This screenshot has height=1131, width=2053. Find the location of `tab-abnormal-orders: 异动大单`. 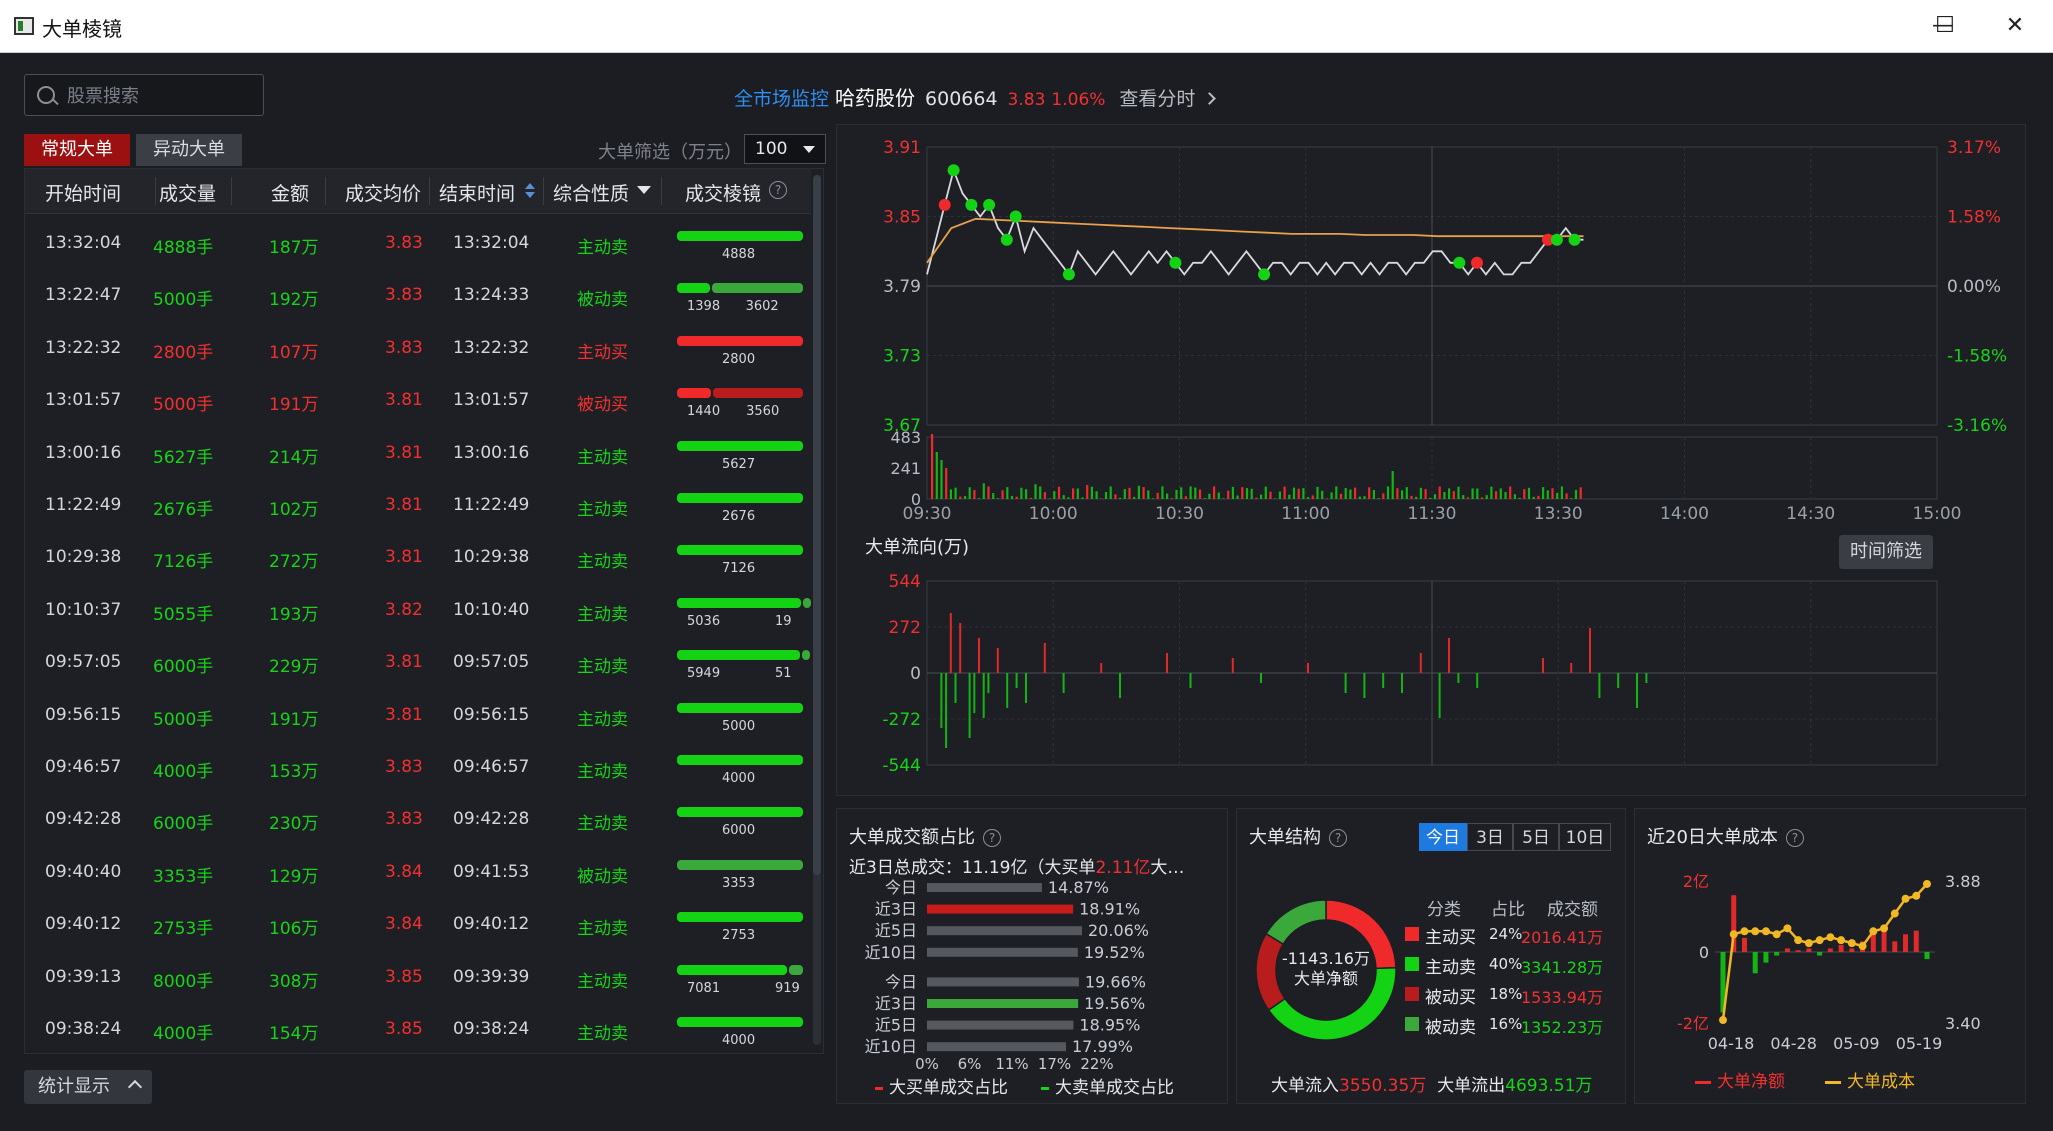

tab-abnormal-orders: 异动大单 is located at coordinates (189, 150).